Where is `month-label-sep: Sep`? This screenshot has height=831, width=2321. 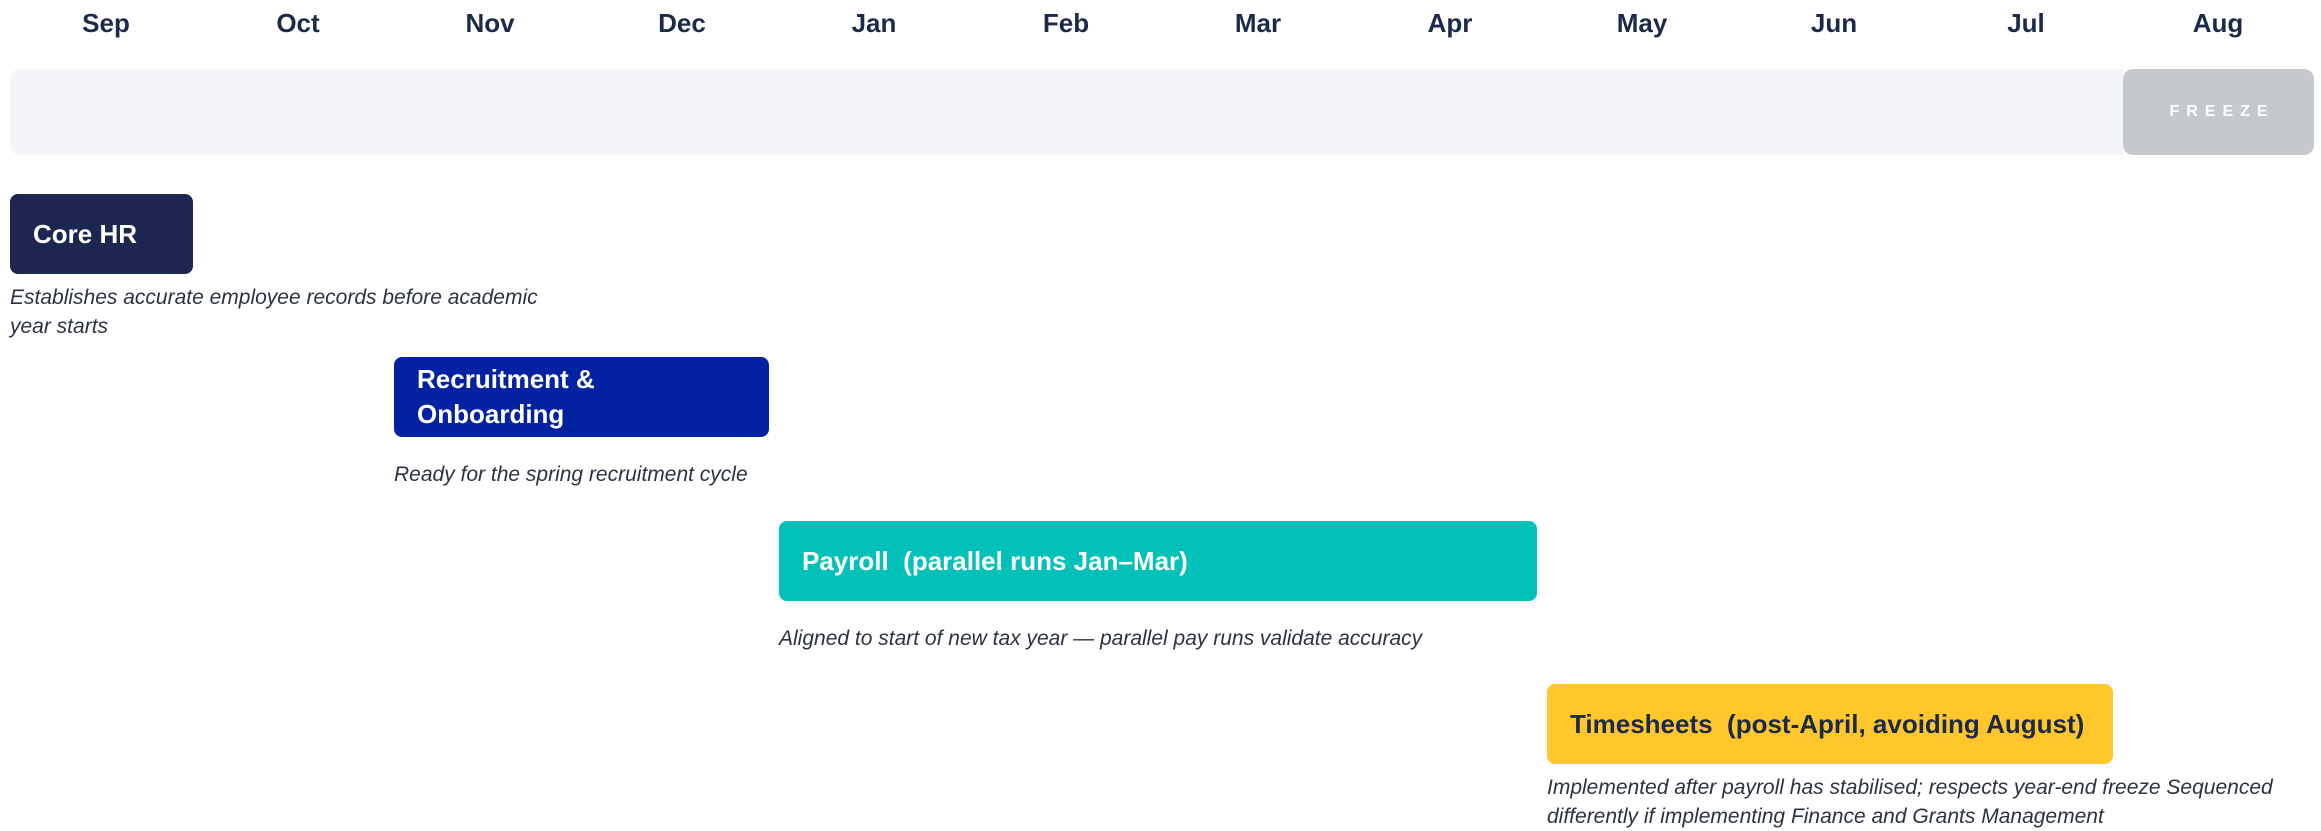 month-label-sep: Sep is located at coordinates (106, 23).